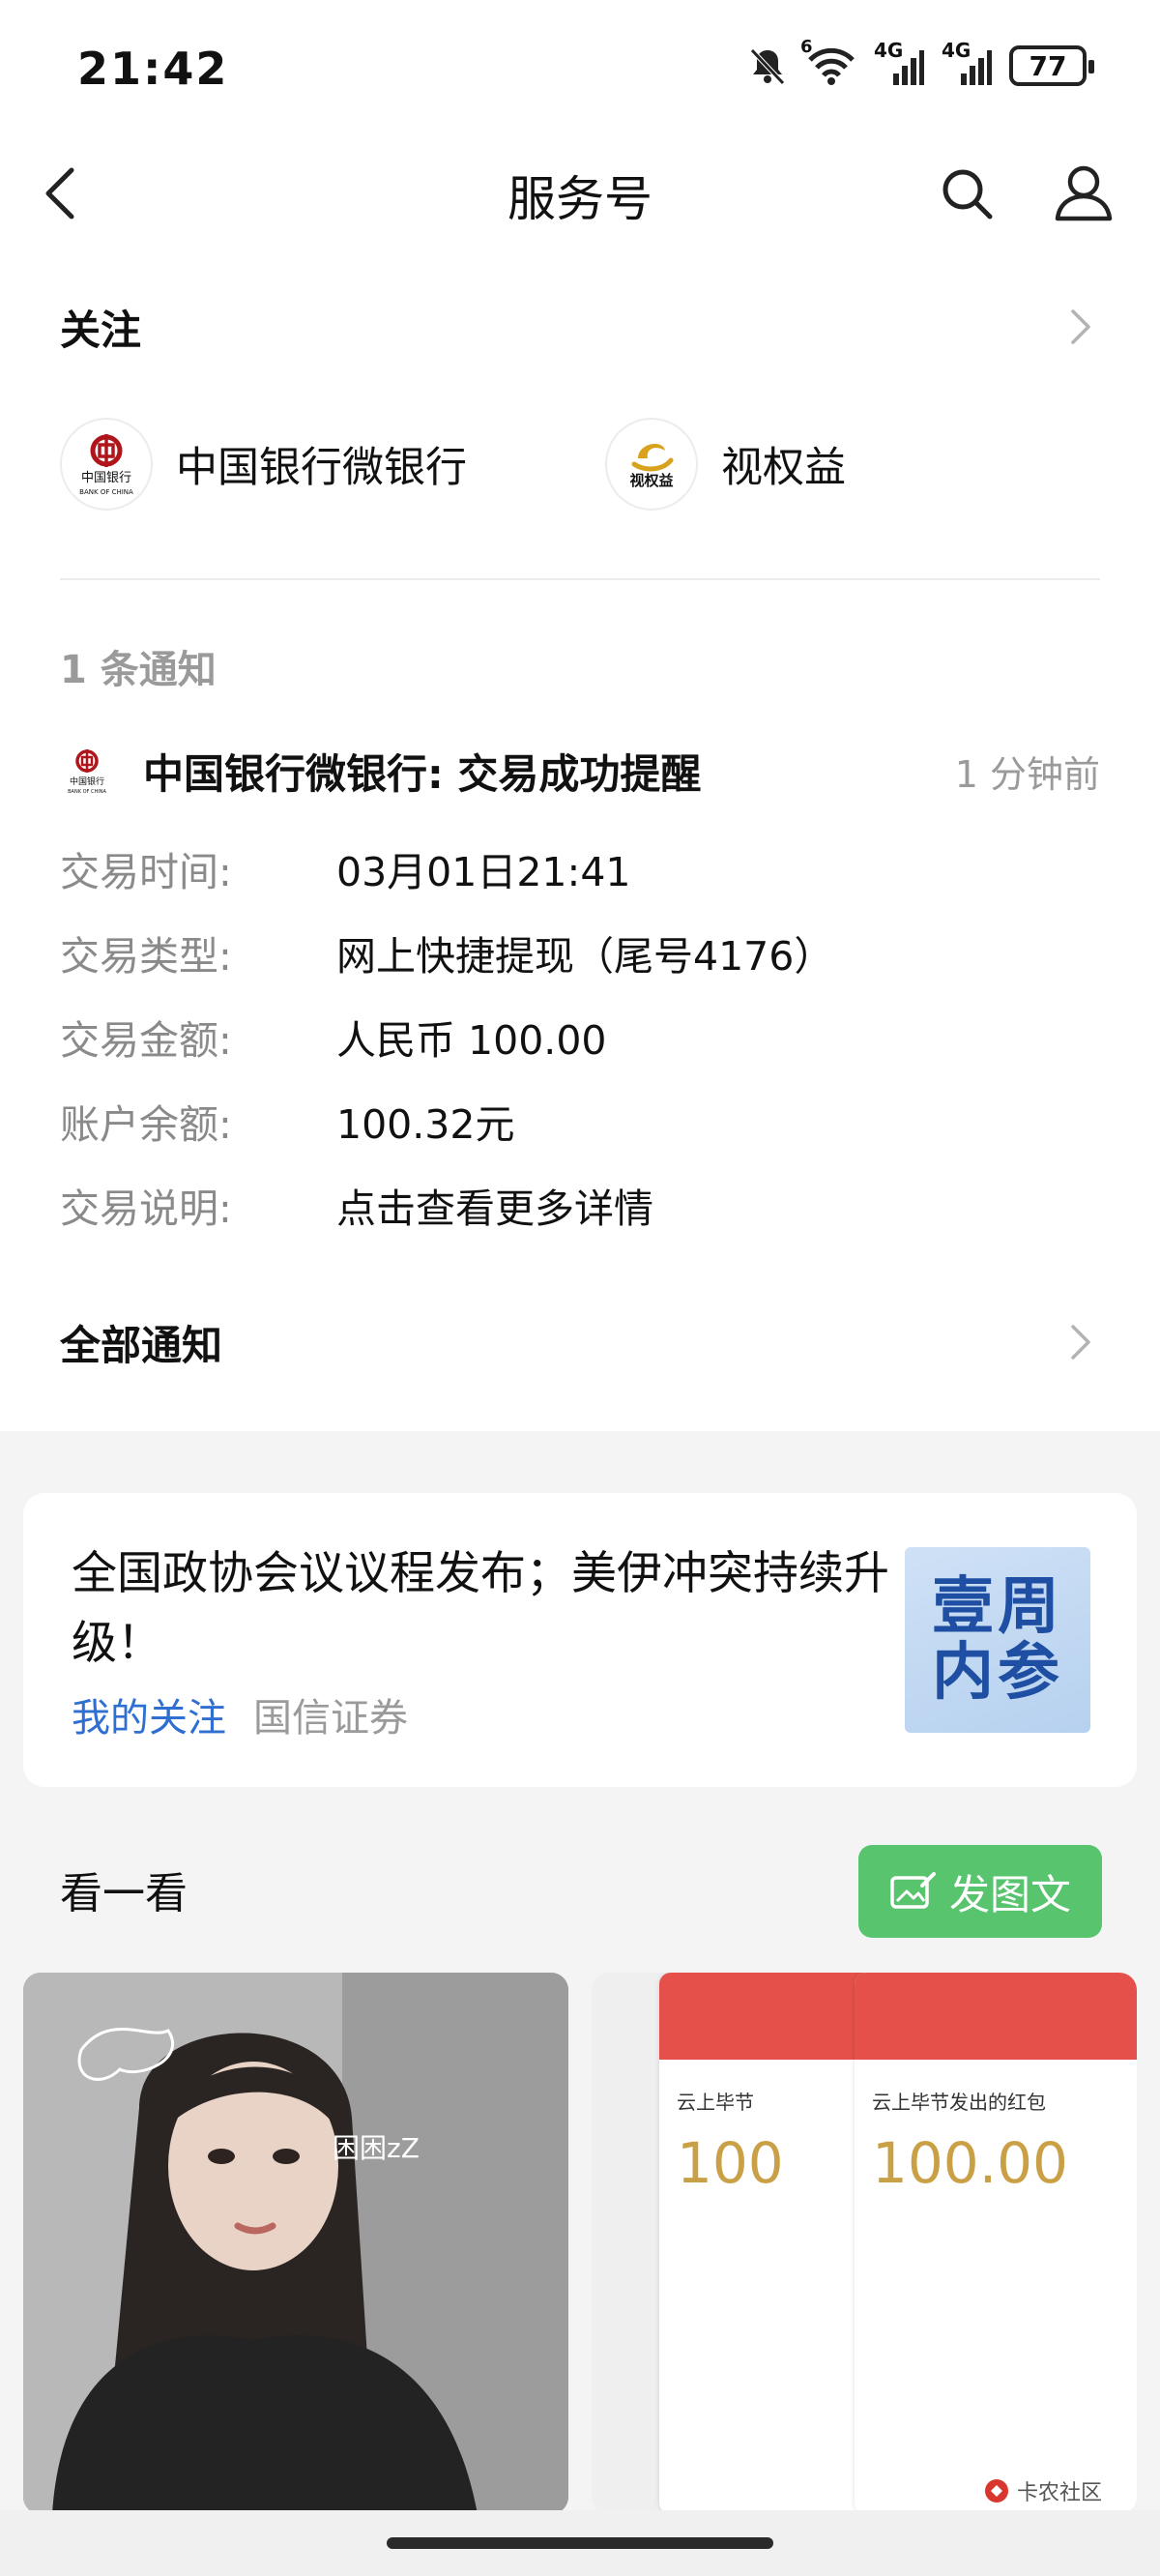 This screenshot has width=1160, height=2576. I want to click on status-bar: 21:42 6 4G 4G 77, so click(580, 67).